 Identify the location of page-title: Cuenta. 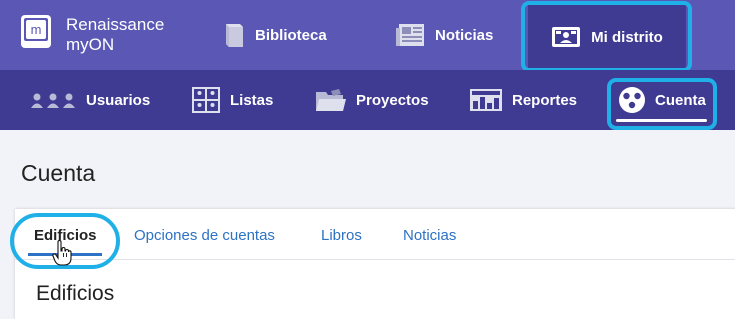
(58, 173).